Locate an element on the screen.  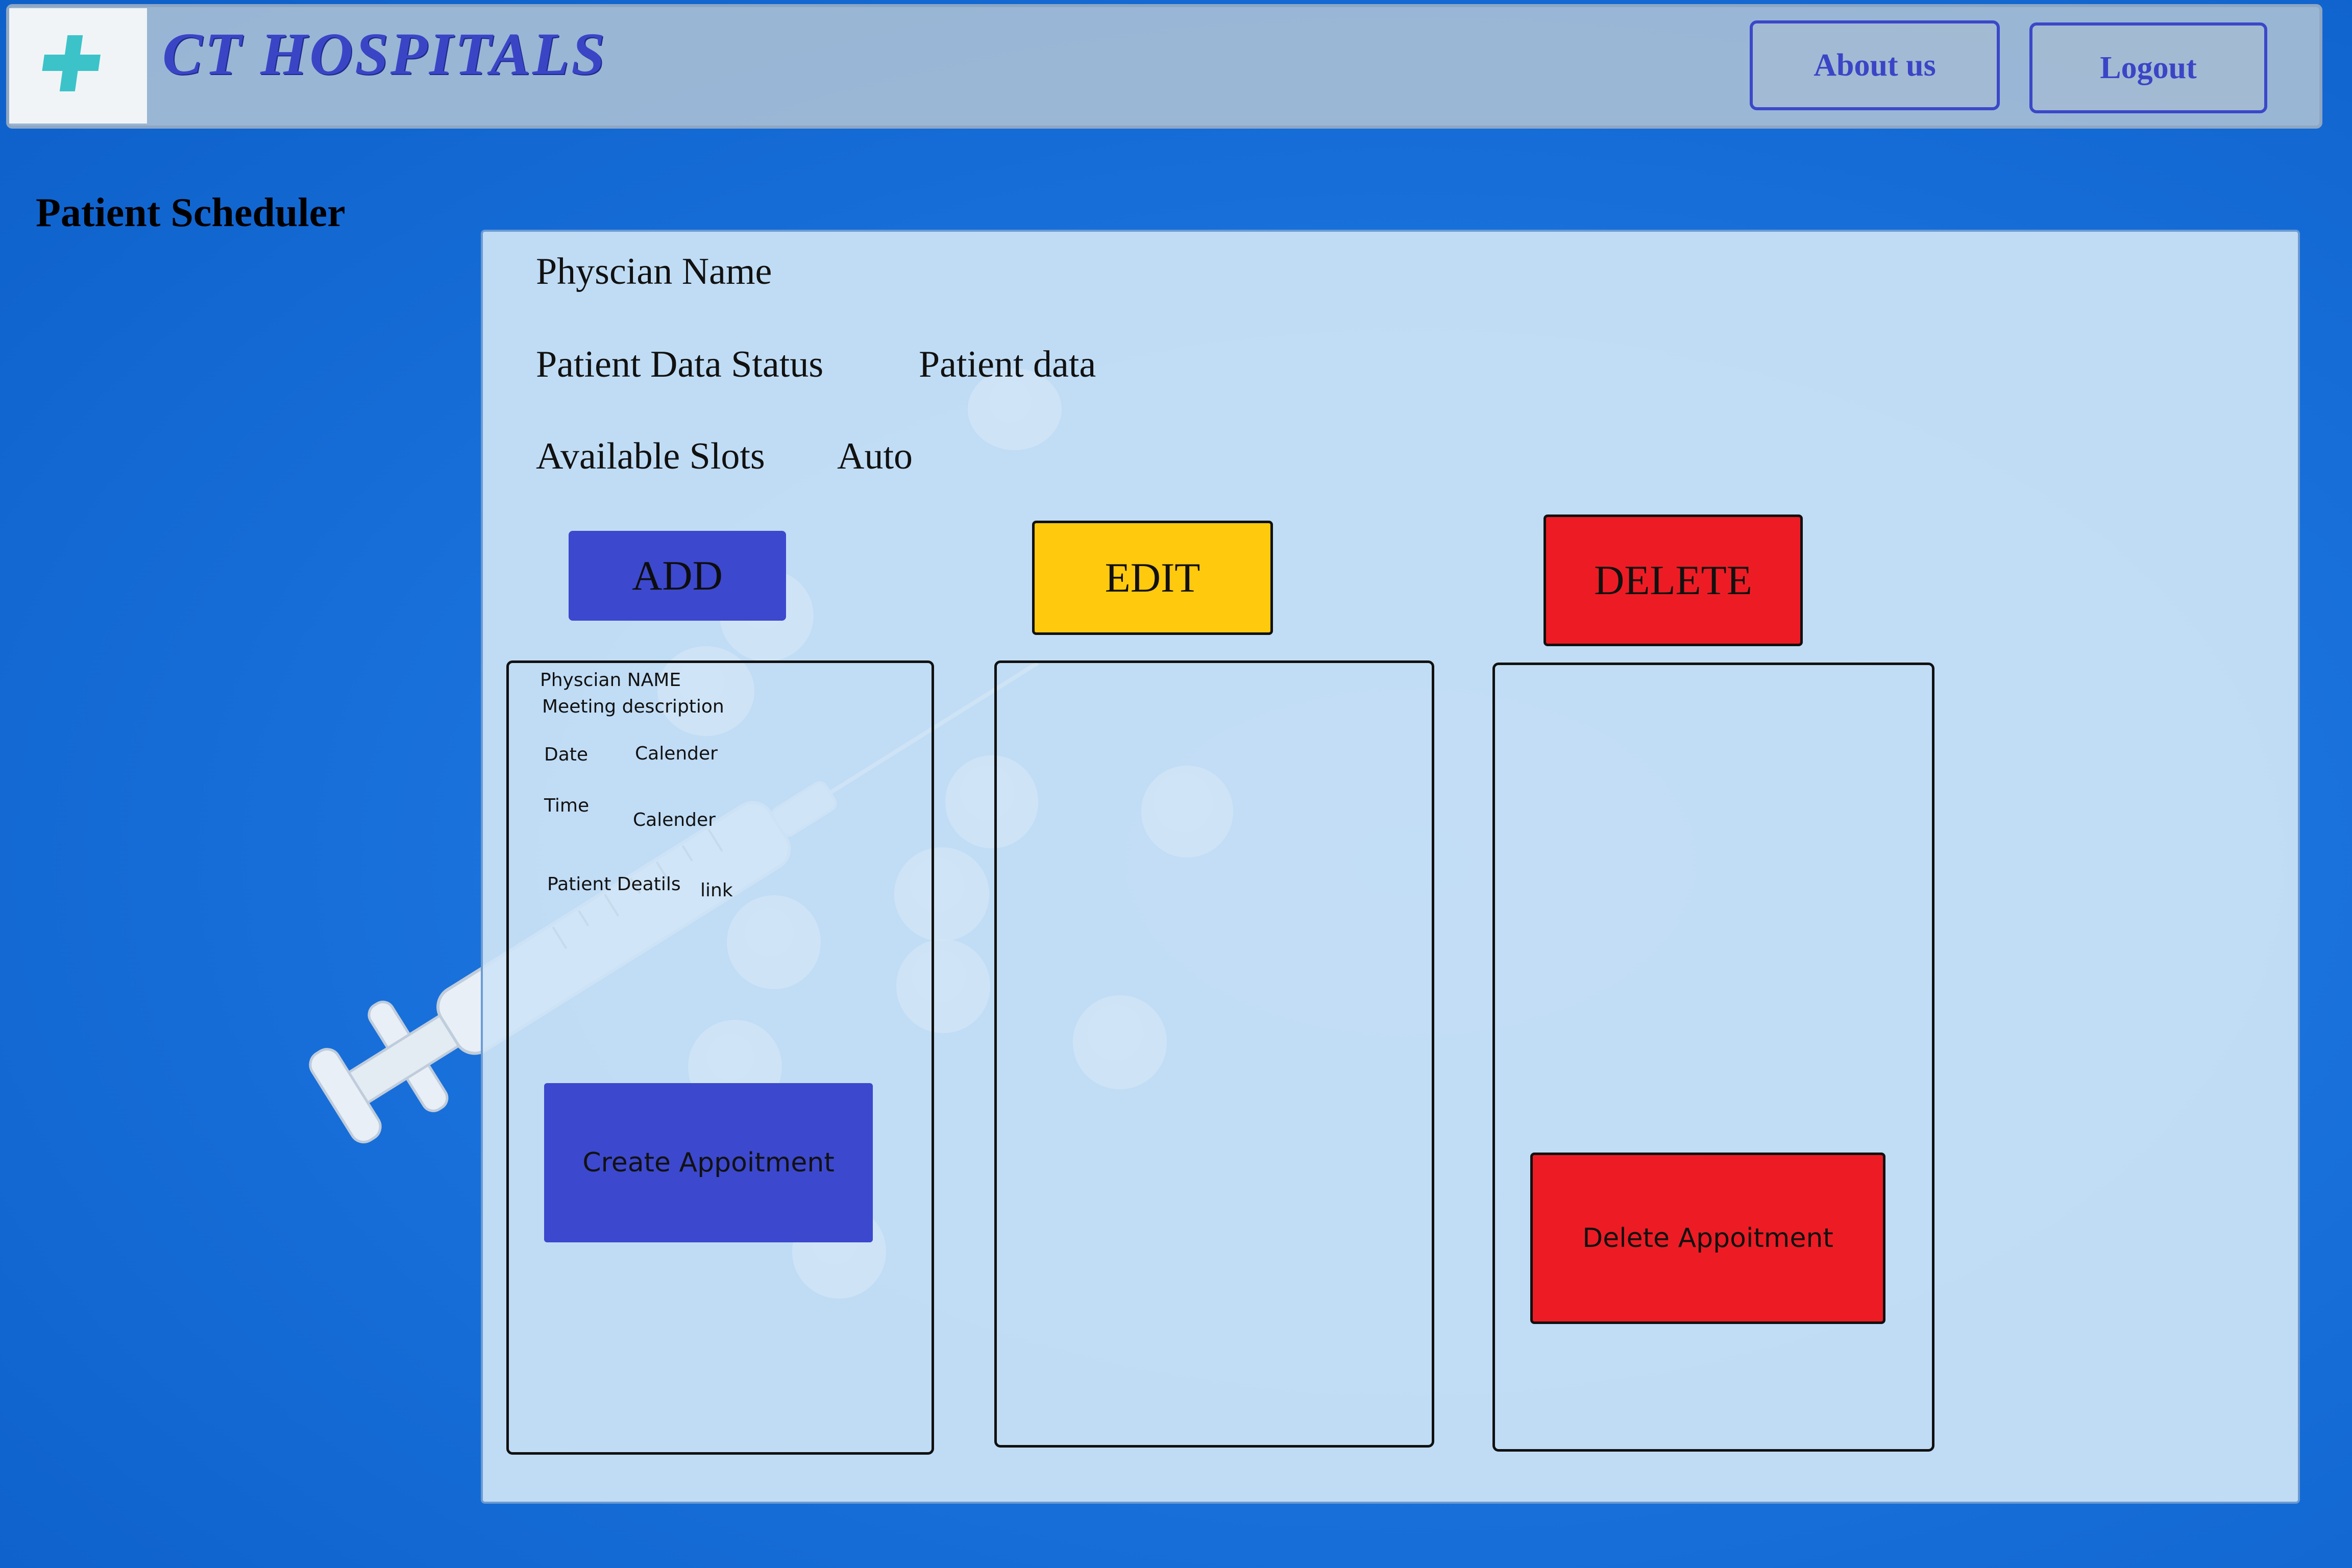
time-calendar-picker: Calender is located at coordinates (674, 820).